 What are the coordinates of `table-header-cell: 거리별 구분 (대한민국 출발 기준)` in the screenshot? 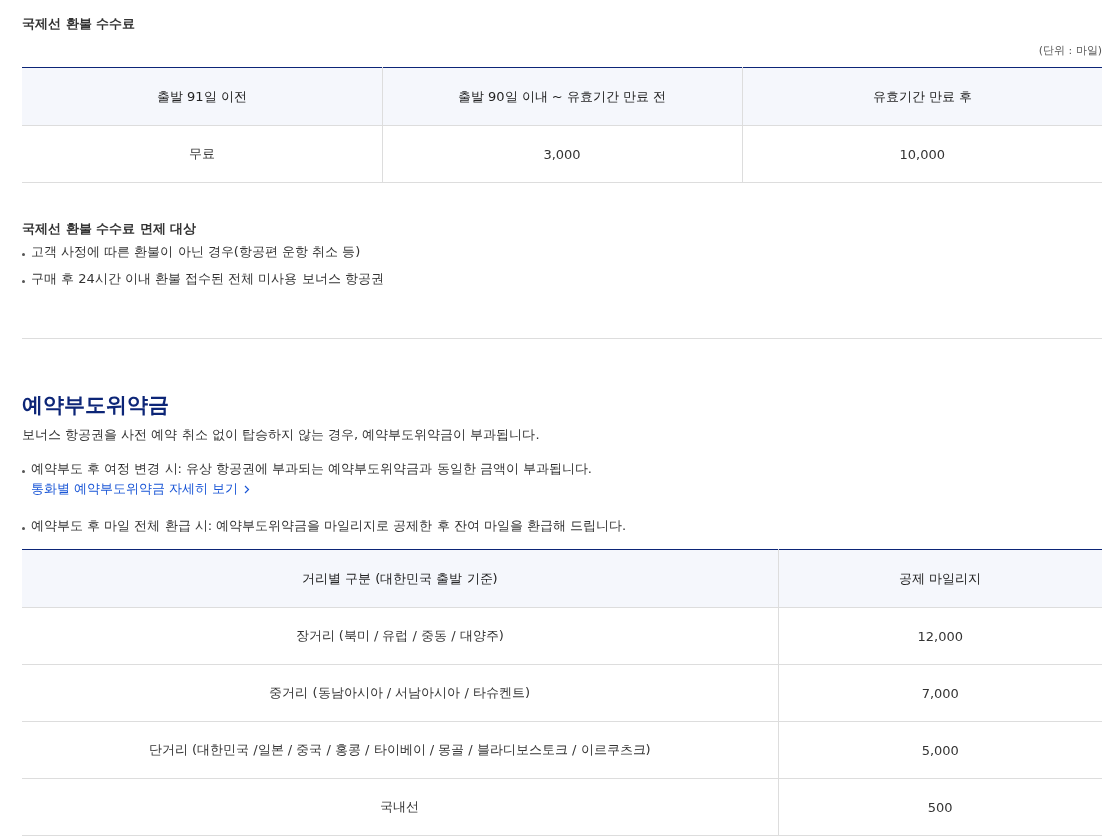 It's located at (400, 578).